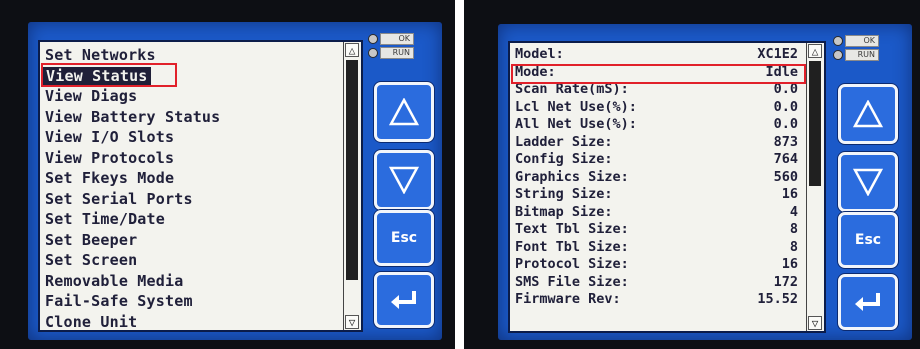  Describe the element at coordinates (656, 248) in the screenshot. I see `status-row: Font Tbl Size: 8` at that location.